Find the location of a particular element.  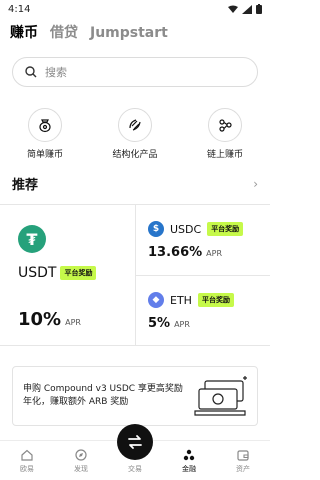

quick-simple-earn: 简单赚币 is located at coordinates (45, 134).